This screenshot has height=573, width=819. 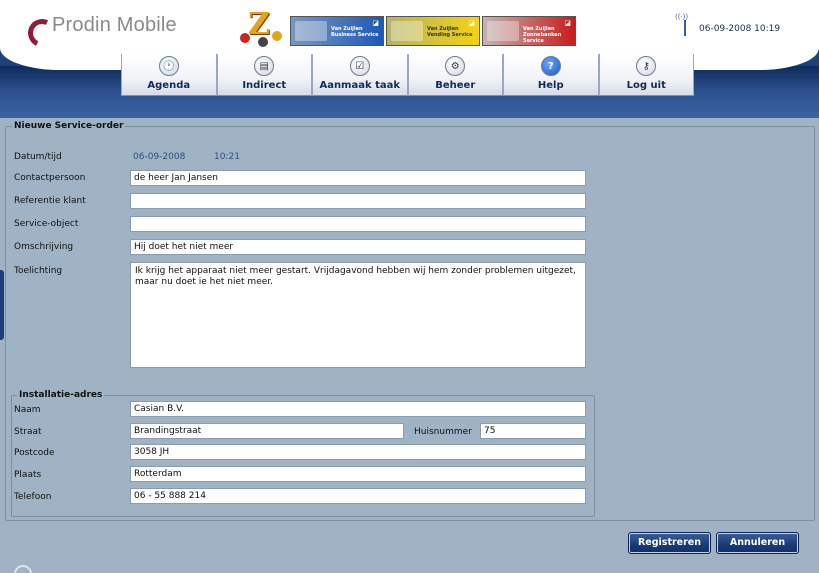 I want to click on nav-aanmaak-taak: ☑ Aanmaak taak, so click(x=360, y=75).